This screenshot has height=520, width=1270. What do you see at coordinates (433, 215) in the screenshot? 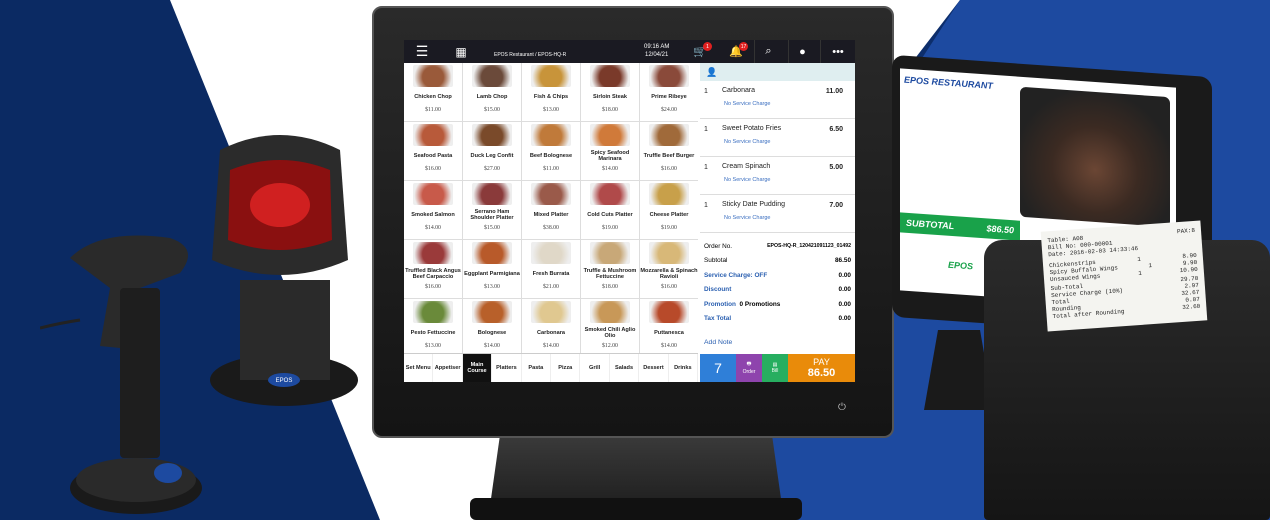
I see `menu-item-name: Smoked Salmon` at bounding box center [433, 215].